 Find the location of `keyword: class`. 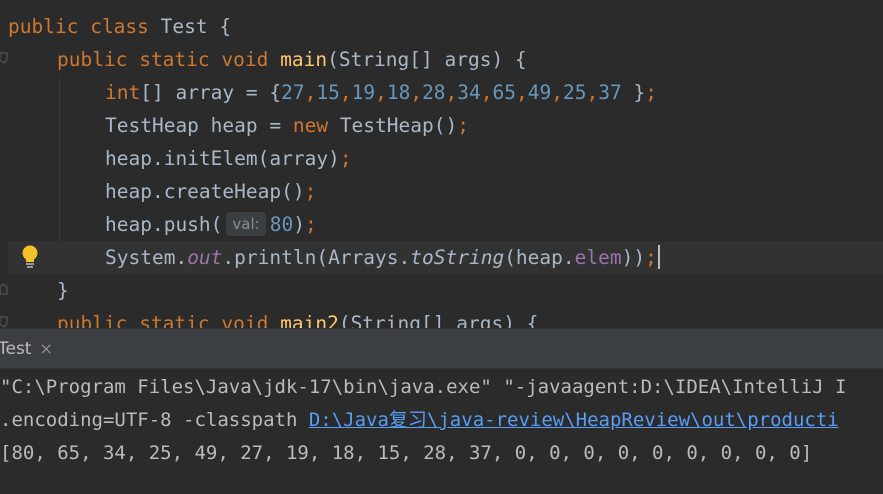

keyword: class is located at coordinates (119, 26).